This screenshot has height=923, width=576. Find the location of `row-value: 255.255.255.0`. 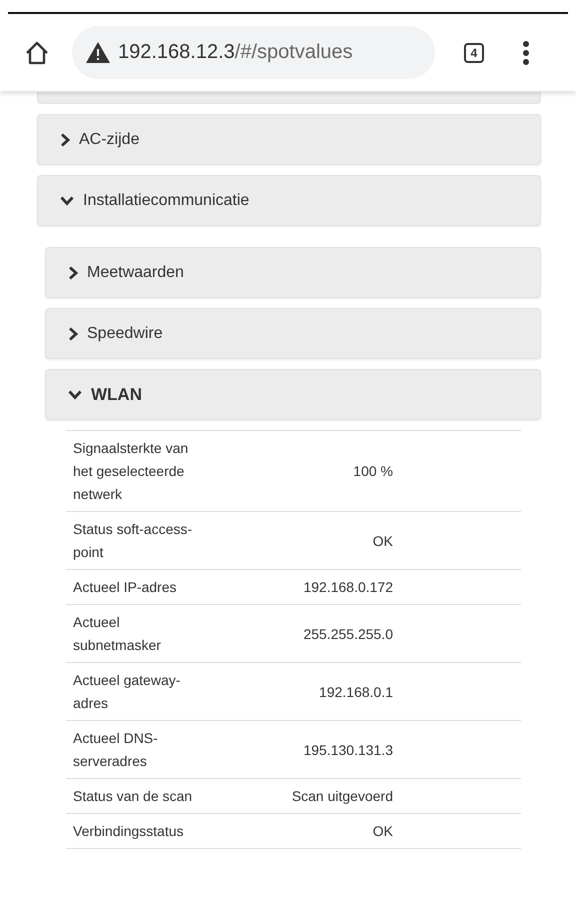

row-value: 255.255.255.0 is located at coordinates (348, 634).